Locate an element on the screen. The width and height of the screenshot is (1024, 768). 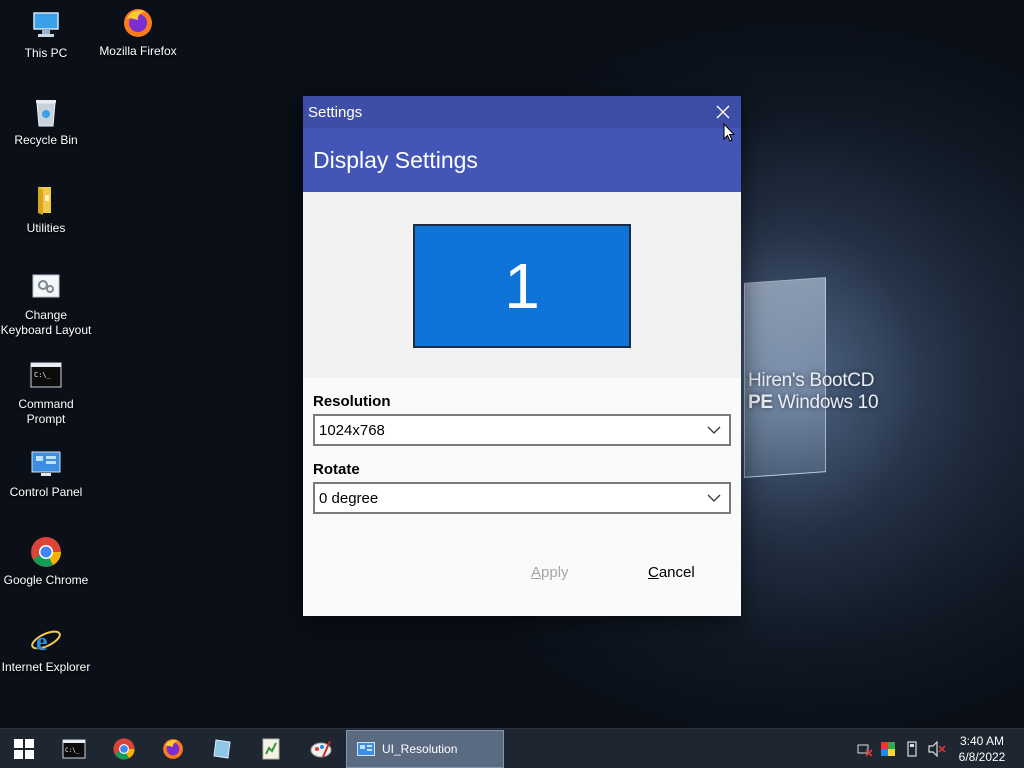
windows-logo-icon is located at coordinates (24, 749).